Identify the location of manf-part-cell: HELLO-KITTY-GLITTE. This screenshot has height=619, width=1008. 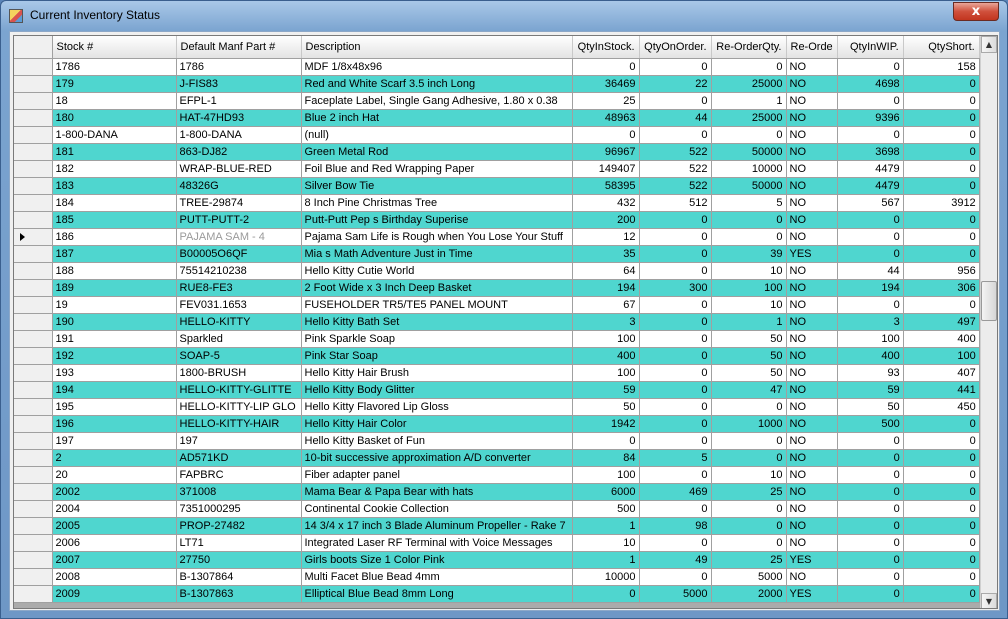
(239, 390).